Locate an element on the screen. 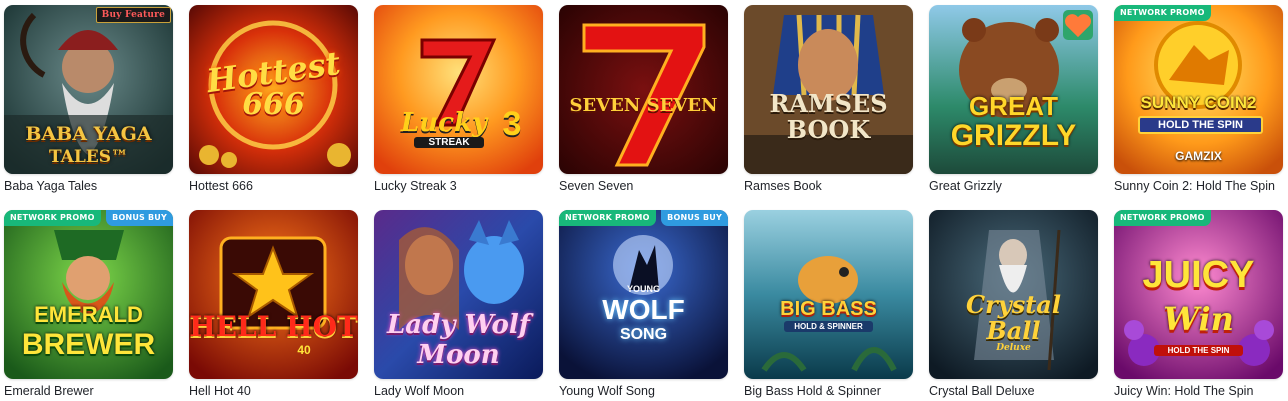 This screenshot has width=1288, height=401. game-card-great-grizzly: GREAT GRIZZLY Great Grizzly is located at coordinates (1013, 99).